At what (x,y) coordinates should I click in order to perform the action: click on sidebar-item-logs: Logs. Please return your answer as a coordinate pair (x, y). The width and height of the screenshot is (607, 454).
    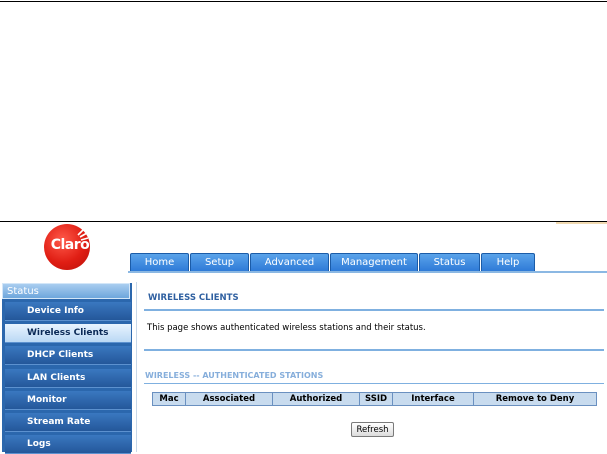
    Looking at the image, I should click on (68, 444).